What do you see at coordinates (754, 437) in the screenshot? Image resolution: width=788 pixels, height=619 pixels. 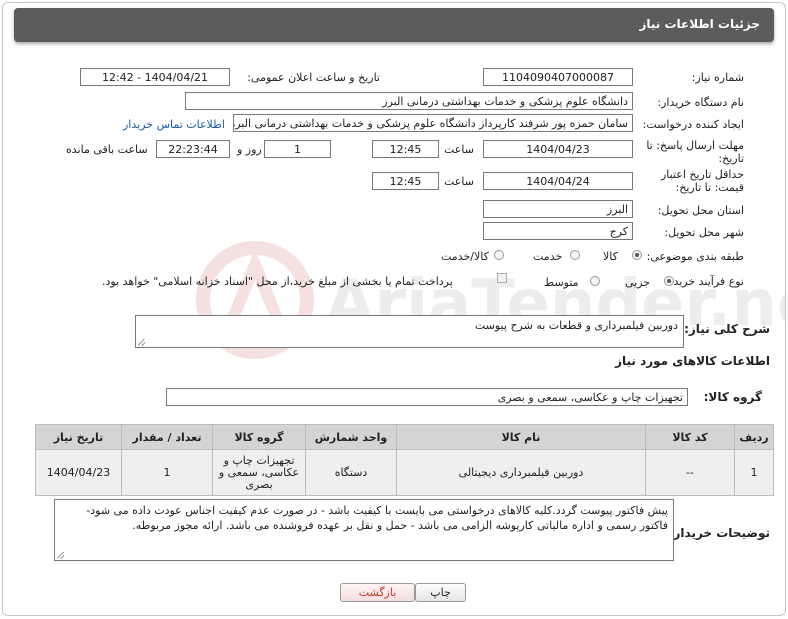 I see `col-row-number: ردیف` at bounding box center [754, 437].